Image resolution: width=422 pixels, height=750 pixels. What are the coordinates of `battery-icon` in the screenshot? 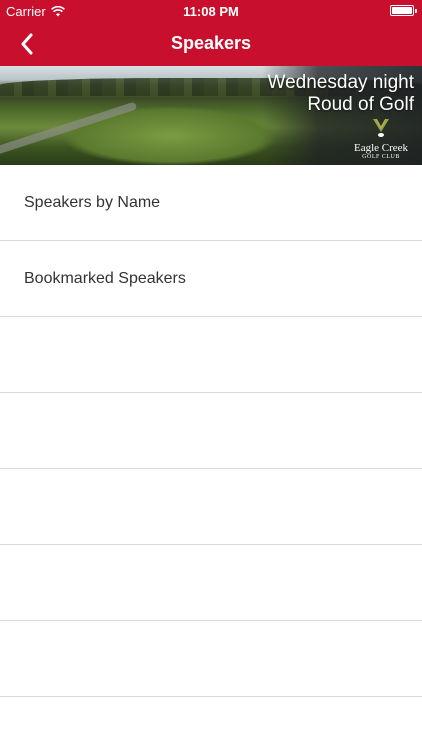 It's located at (403, 10).